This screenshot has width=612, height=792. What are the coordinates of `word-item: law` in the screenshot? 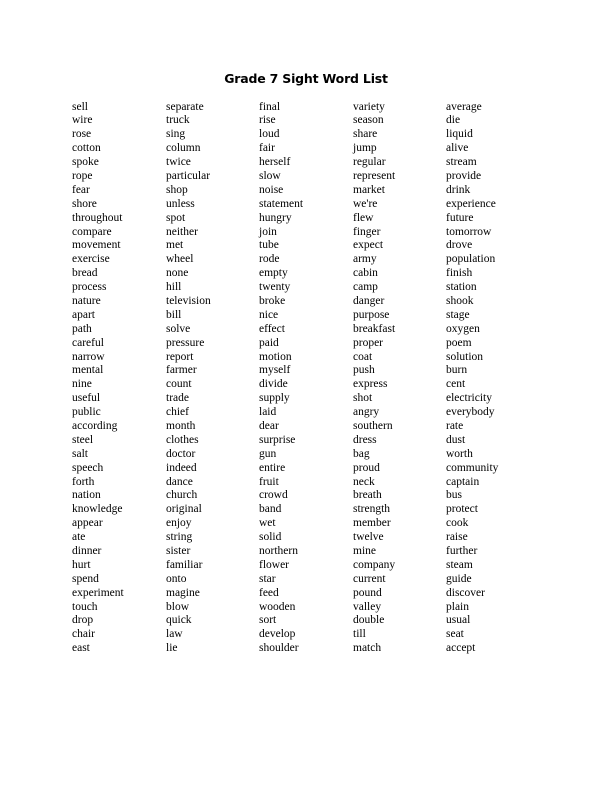 It's located at (174, 634).